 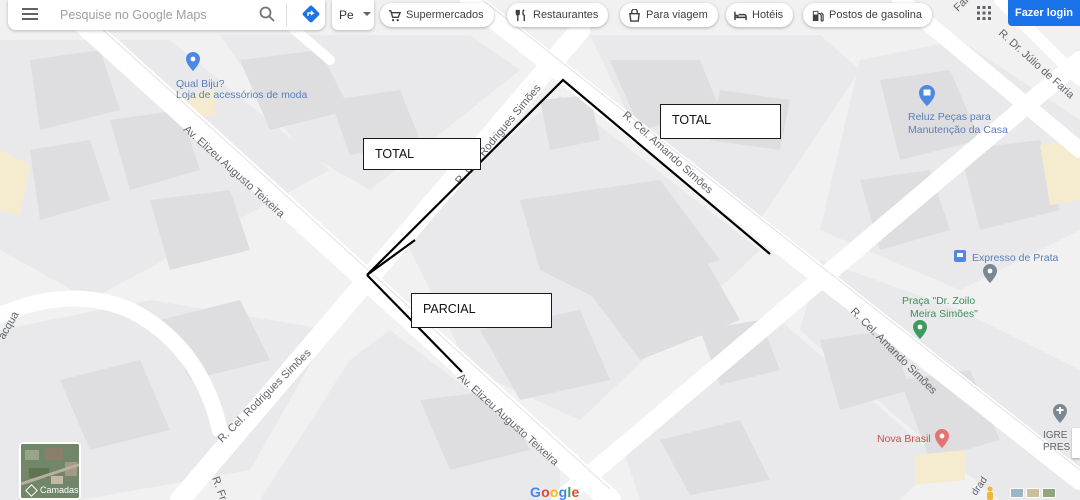 I want to click on shopping-cart-icon, so click(x=394, y=15).